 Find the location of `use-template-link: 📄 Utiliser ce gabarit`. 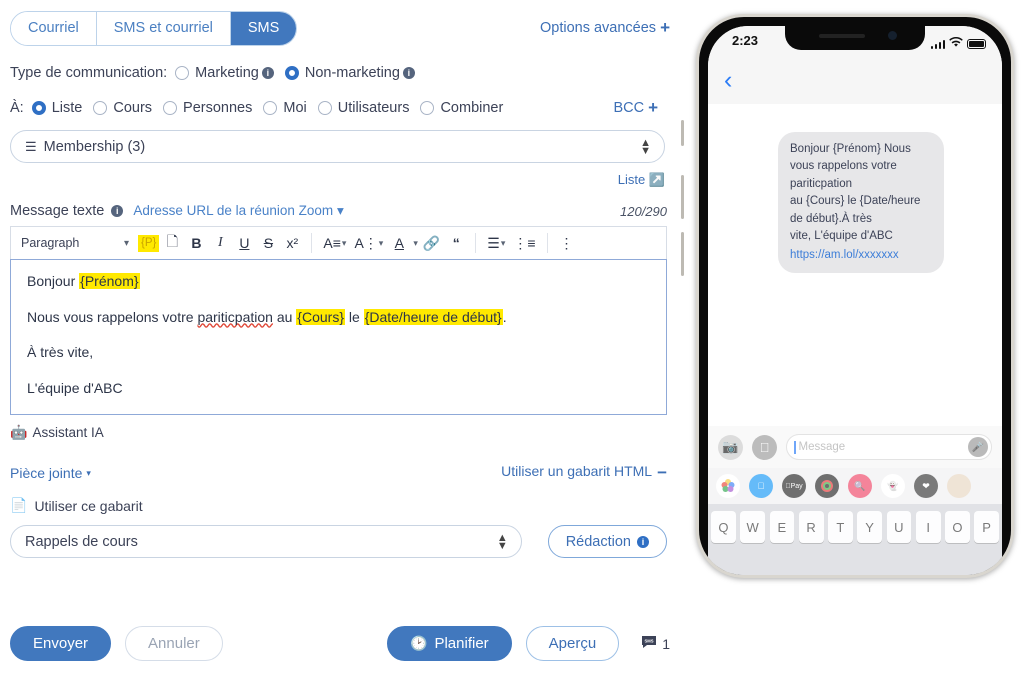

use-template-link: 📄 Utiliser ce gabarit is located at coordinates (340, 505).